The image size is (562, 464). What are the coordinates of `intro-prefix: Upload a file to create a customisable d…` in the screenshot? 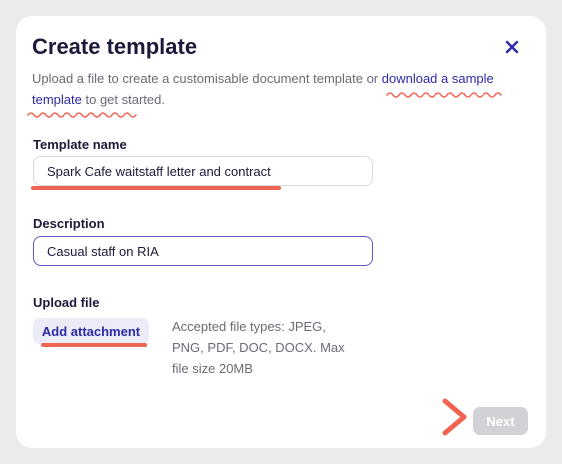 It's located at (207, 78).